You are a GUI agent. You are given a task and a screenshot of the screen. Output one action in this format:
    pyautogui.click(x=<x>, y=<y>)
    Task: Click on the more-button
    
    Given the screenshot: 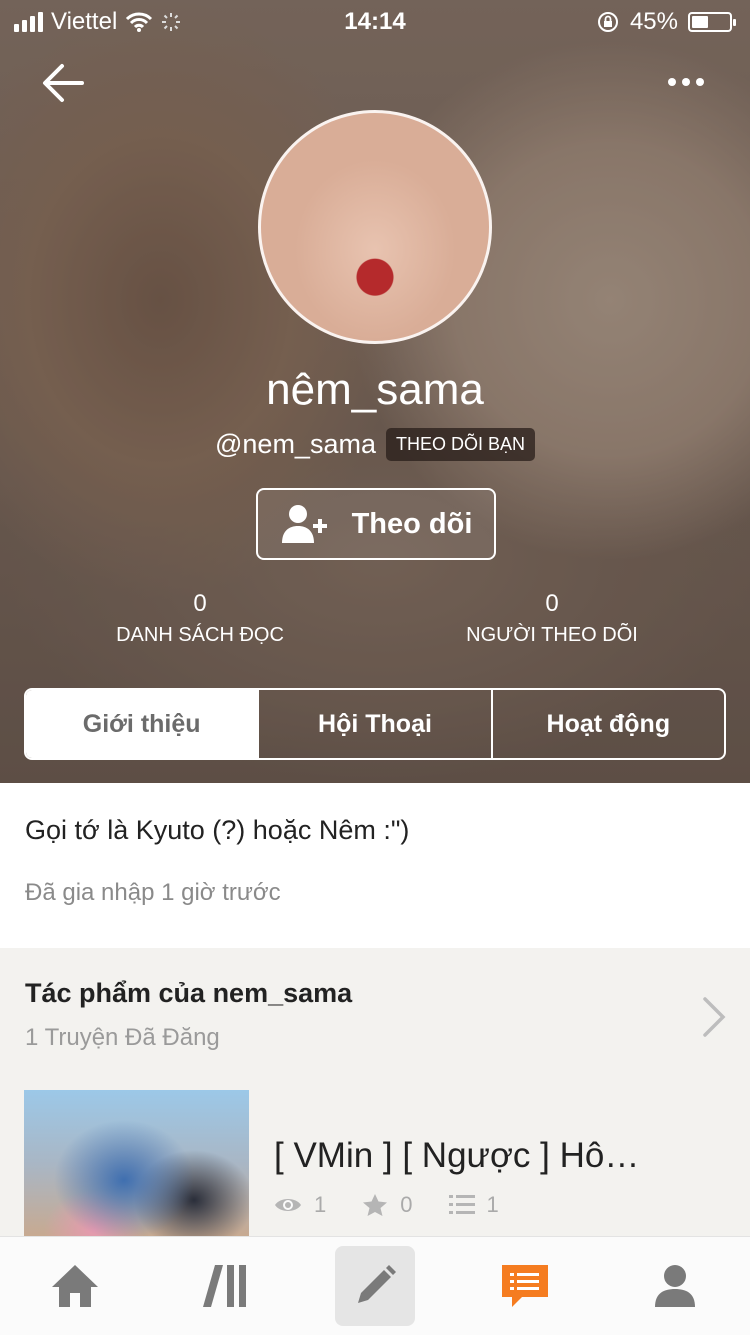 What is the action you would take?
    pyautogui.click(x=686, y=84)
    